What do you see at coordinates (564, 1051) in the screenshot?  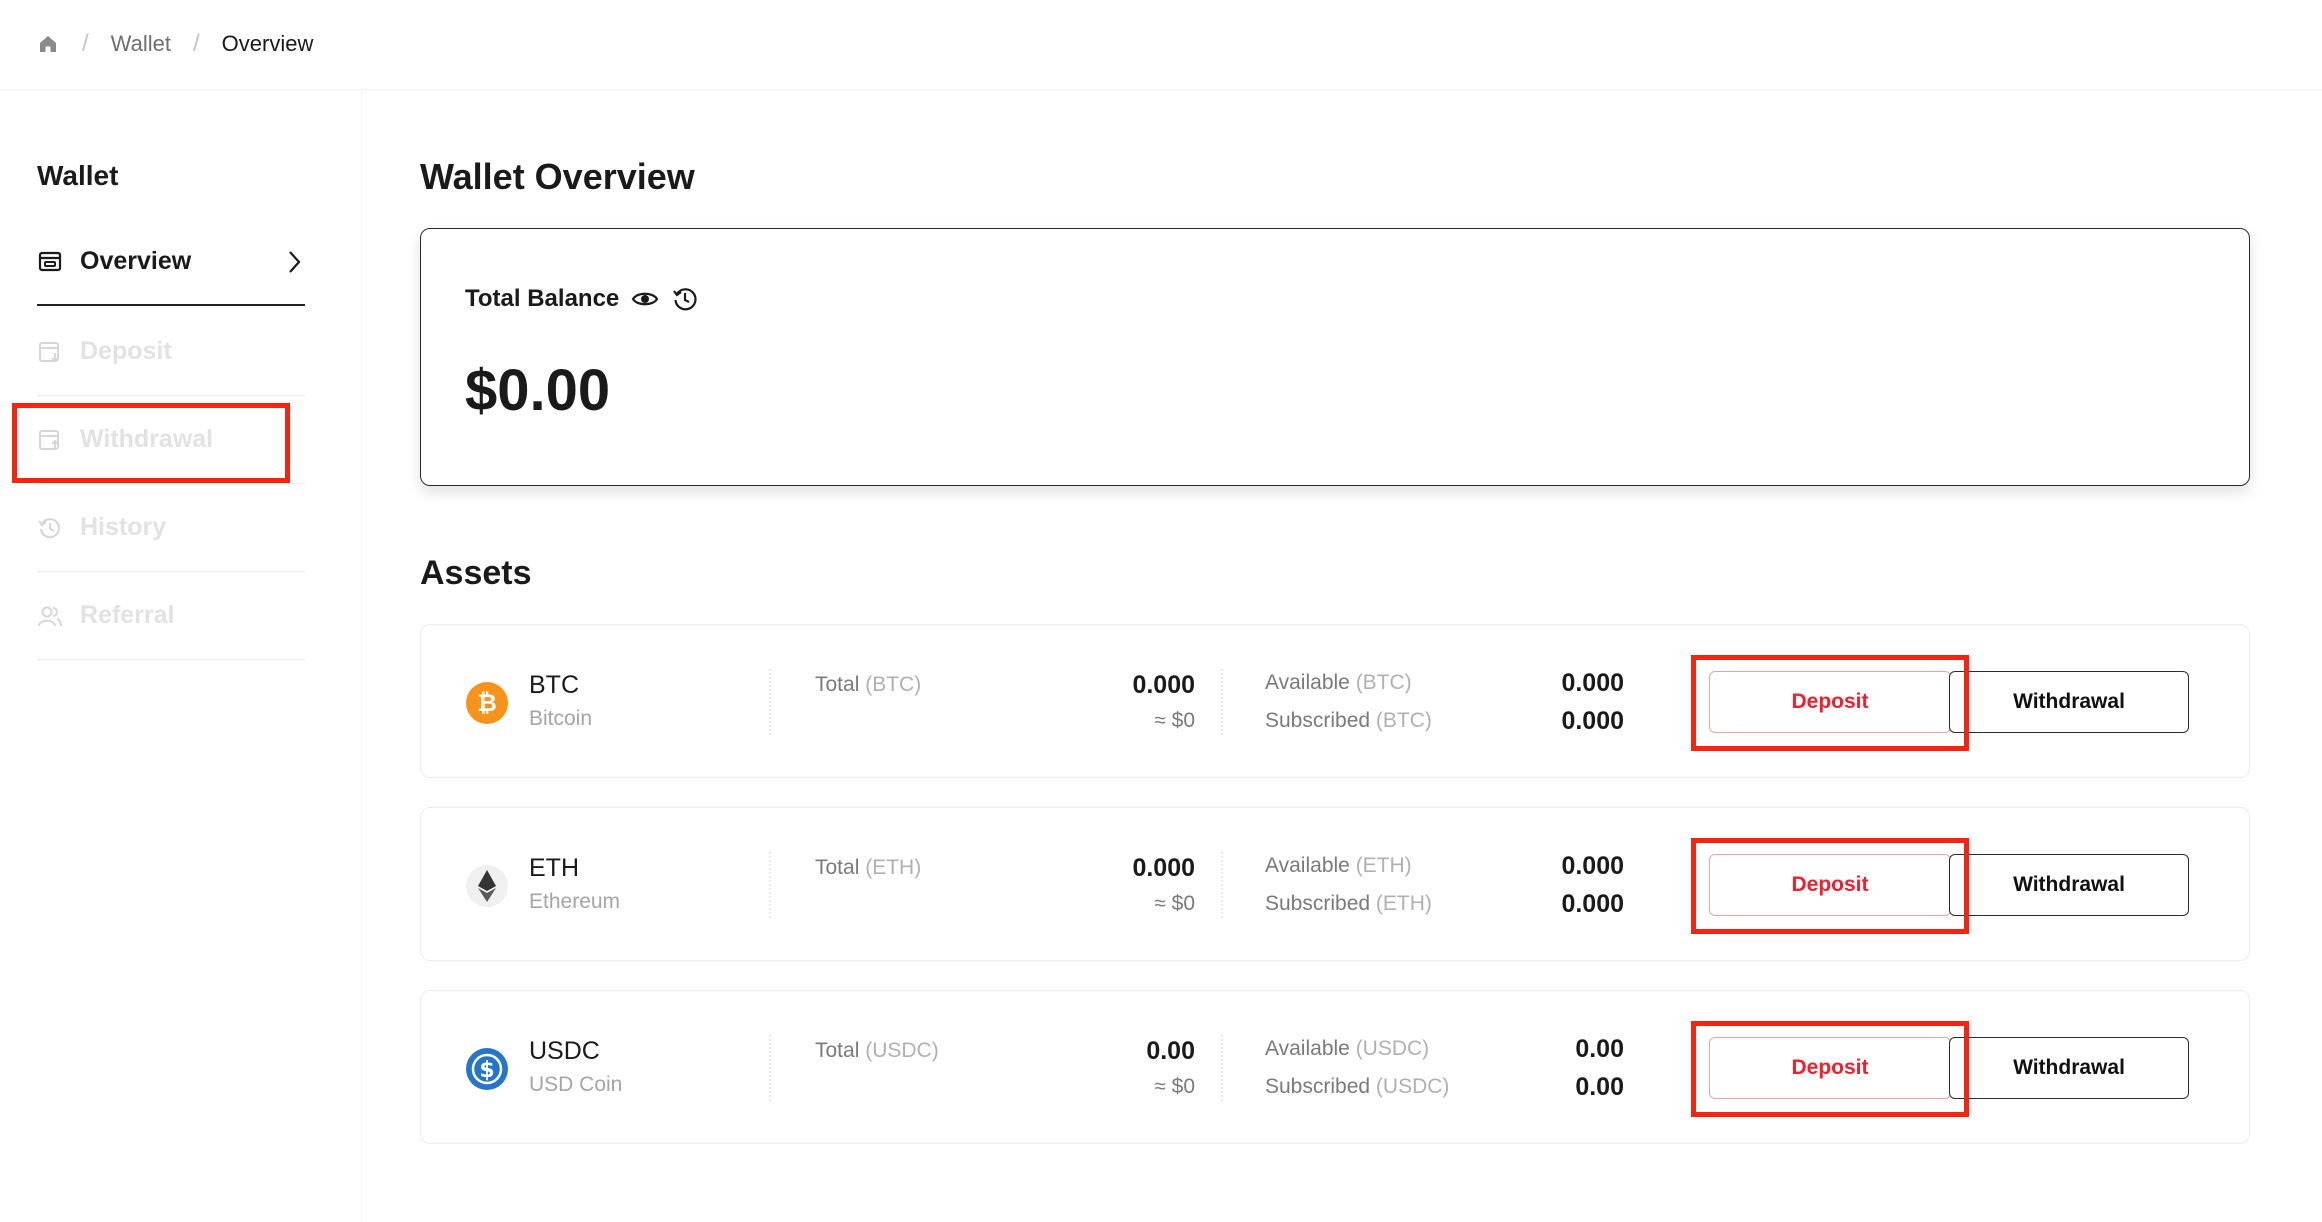 I see `coin-symbol: USDC` at bounding box center [564, 1051].